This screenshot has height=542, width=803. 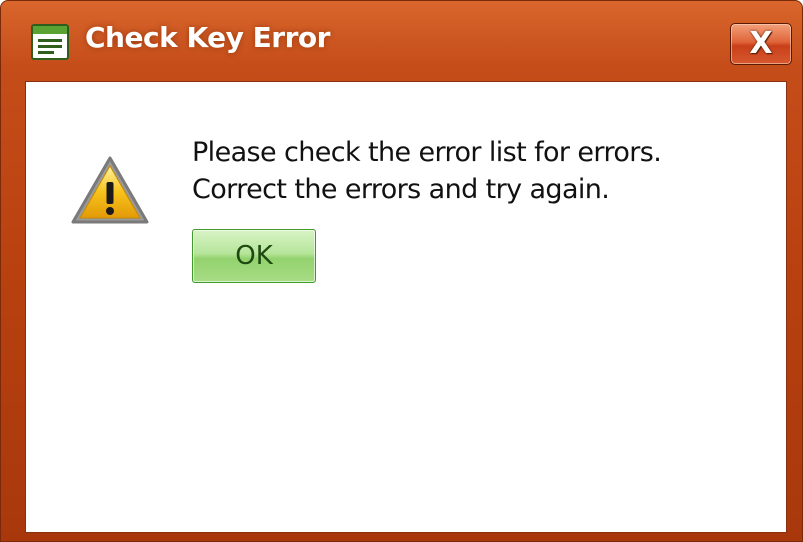 What do you see at coordinates (207, 37) in the screenshot?
I see `window-title: Check Key Error` at bounding box center [207, 37].